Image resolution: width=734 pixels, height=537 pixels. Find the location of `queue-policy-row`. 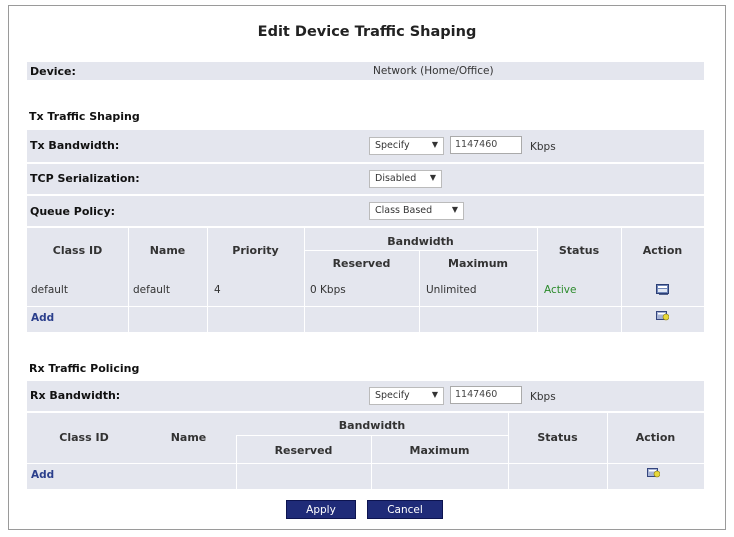

queue-policy-row is located at coordinates (365, 211).